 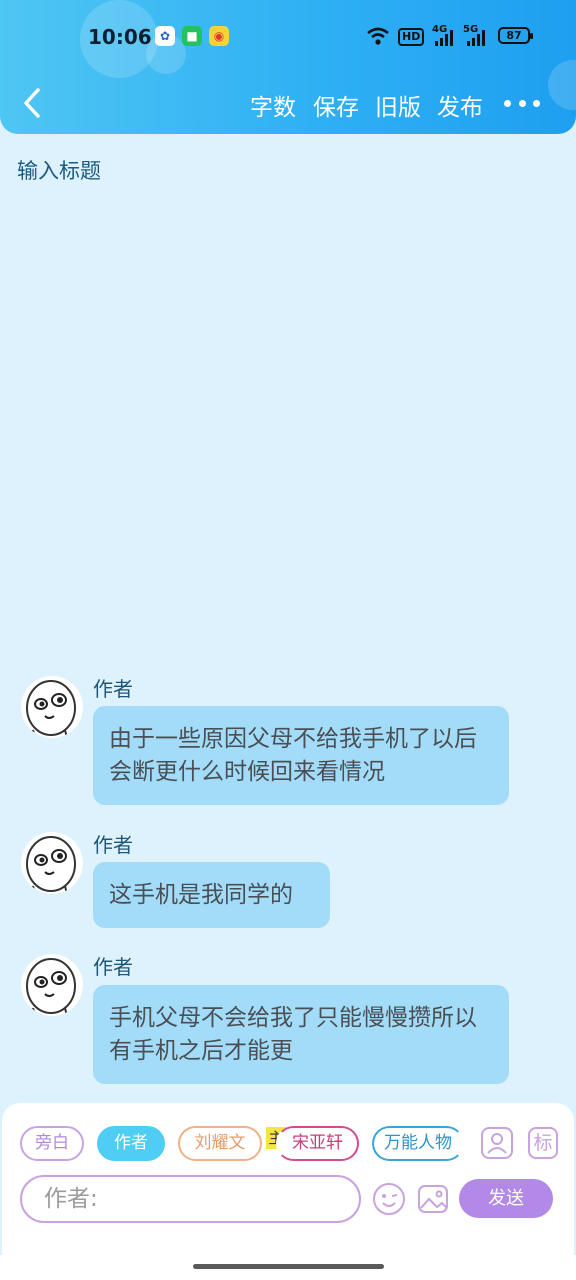 What do you see at coordinates (131, 1143) in the screenshot?
I see `role-chip-author: 作者` at bounding box center [131, 1143].